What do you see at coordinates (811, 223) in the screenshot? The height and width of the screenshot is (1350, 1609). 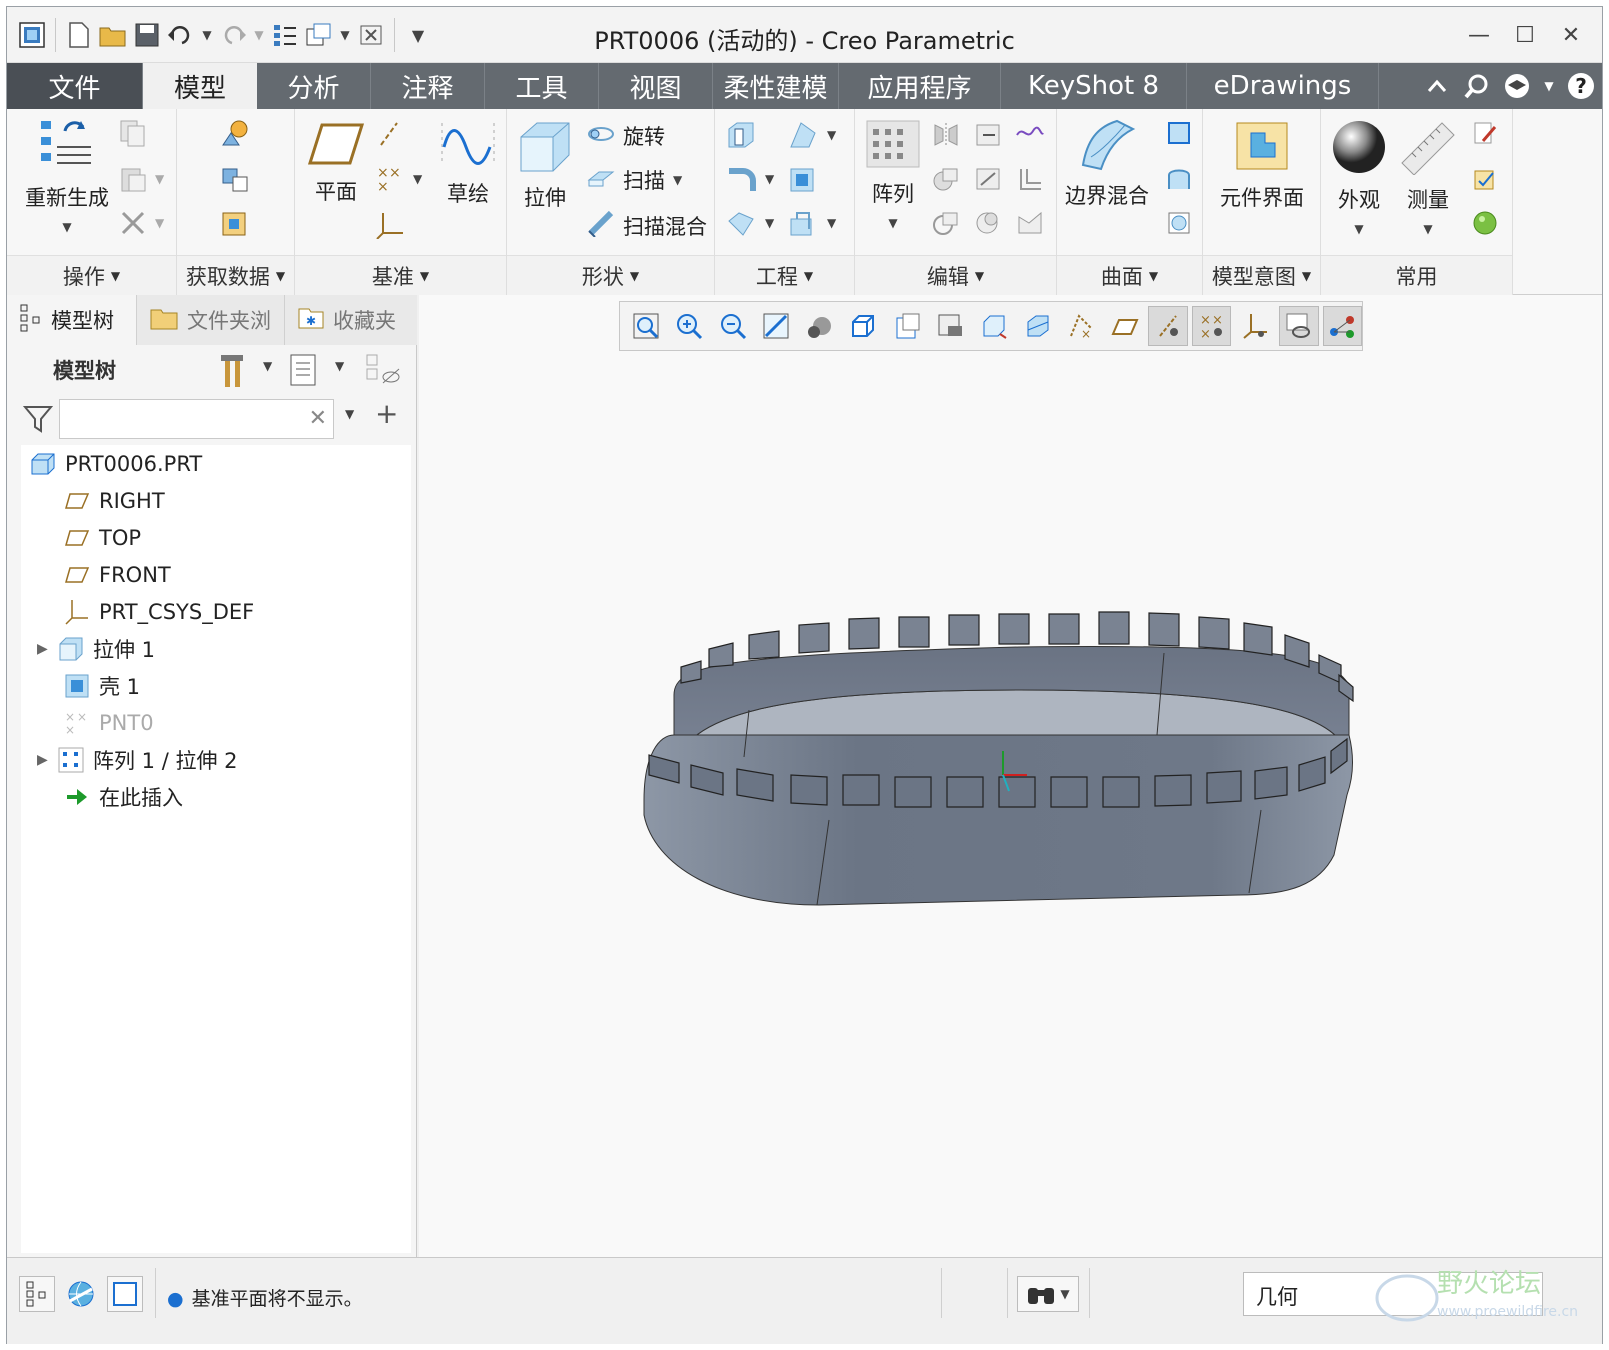 I see `rib-icon: ▼` at bounding box center [811, 223].